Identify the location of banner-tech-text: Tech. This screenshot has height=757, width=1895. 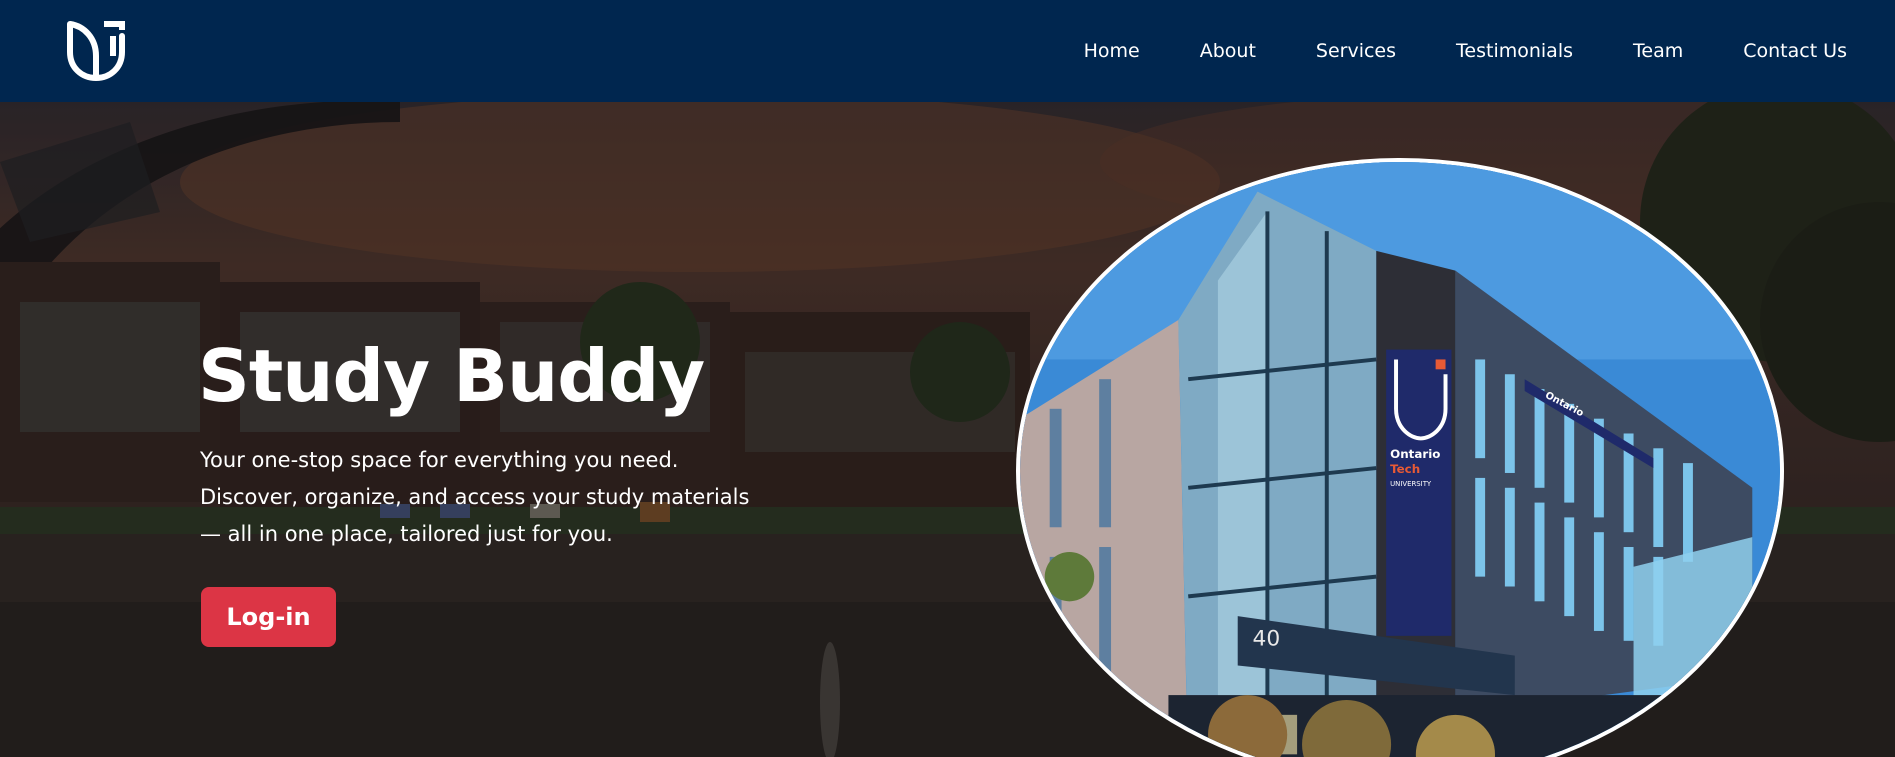
(1405, 469).